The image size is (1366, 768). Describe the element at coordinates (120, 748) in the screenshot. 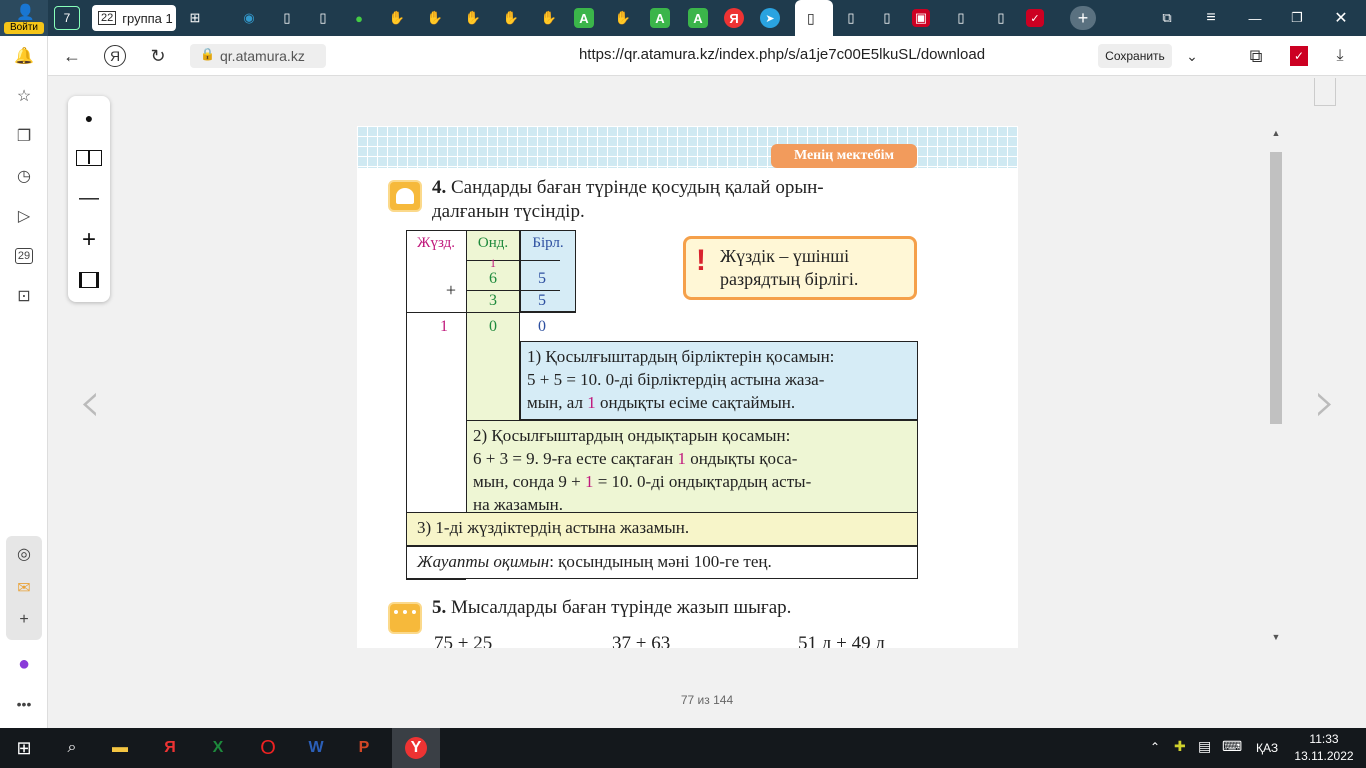

I see `file-explorer-icon: ▬` at that location.